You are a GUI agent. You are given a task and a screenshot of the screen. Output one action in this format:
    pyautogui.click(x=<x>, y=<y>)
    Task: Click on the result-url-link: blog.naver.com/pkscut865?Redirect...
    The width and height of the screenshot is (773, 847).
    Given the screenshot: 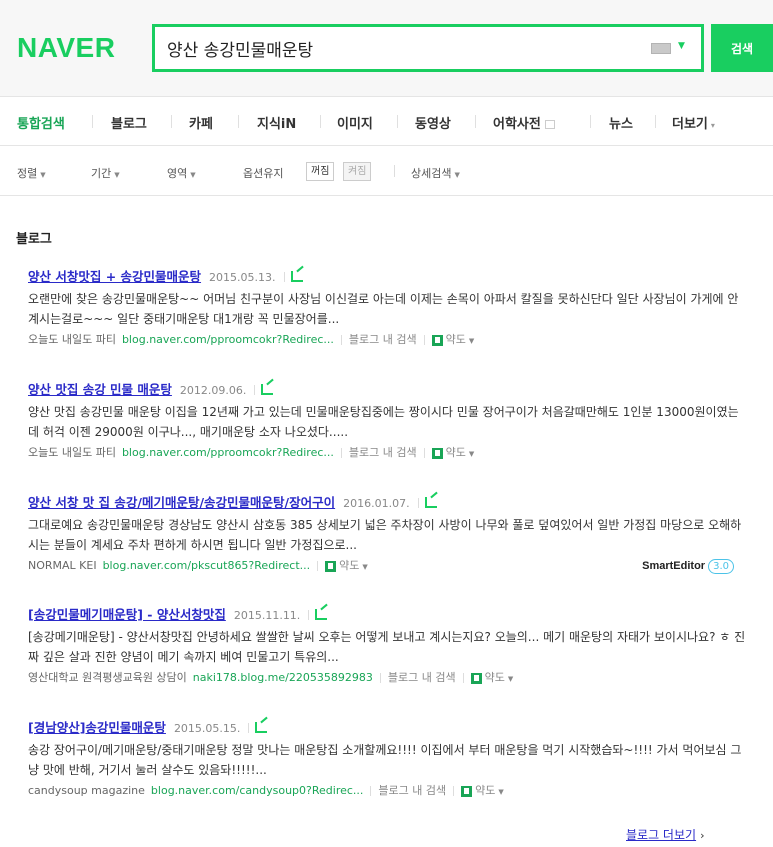 What is the action you would take?
    pyautogui.click(x=207, y=565)
    